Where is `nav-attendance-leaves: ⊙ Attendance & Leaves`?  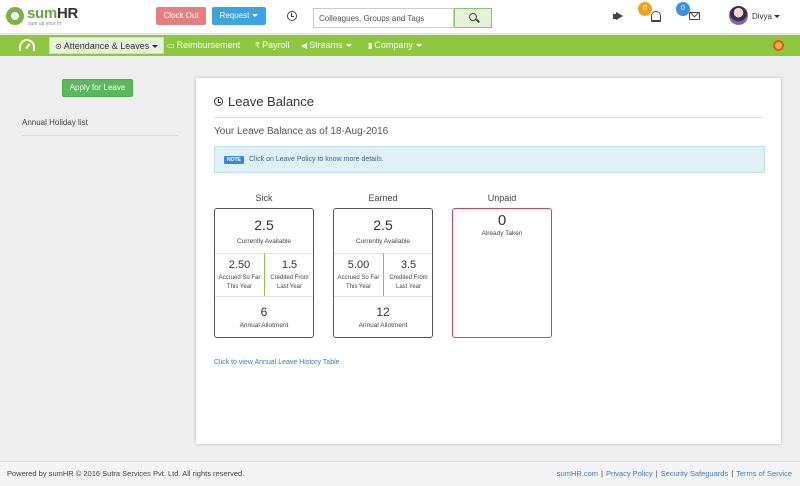 nav-attendance-leaves: ⊙ Attendance & Leaves is located at coordinates (107, 45).